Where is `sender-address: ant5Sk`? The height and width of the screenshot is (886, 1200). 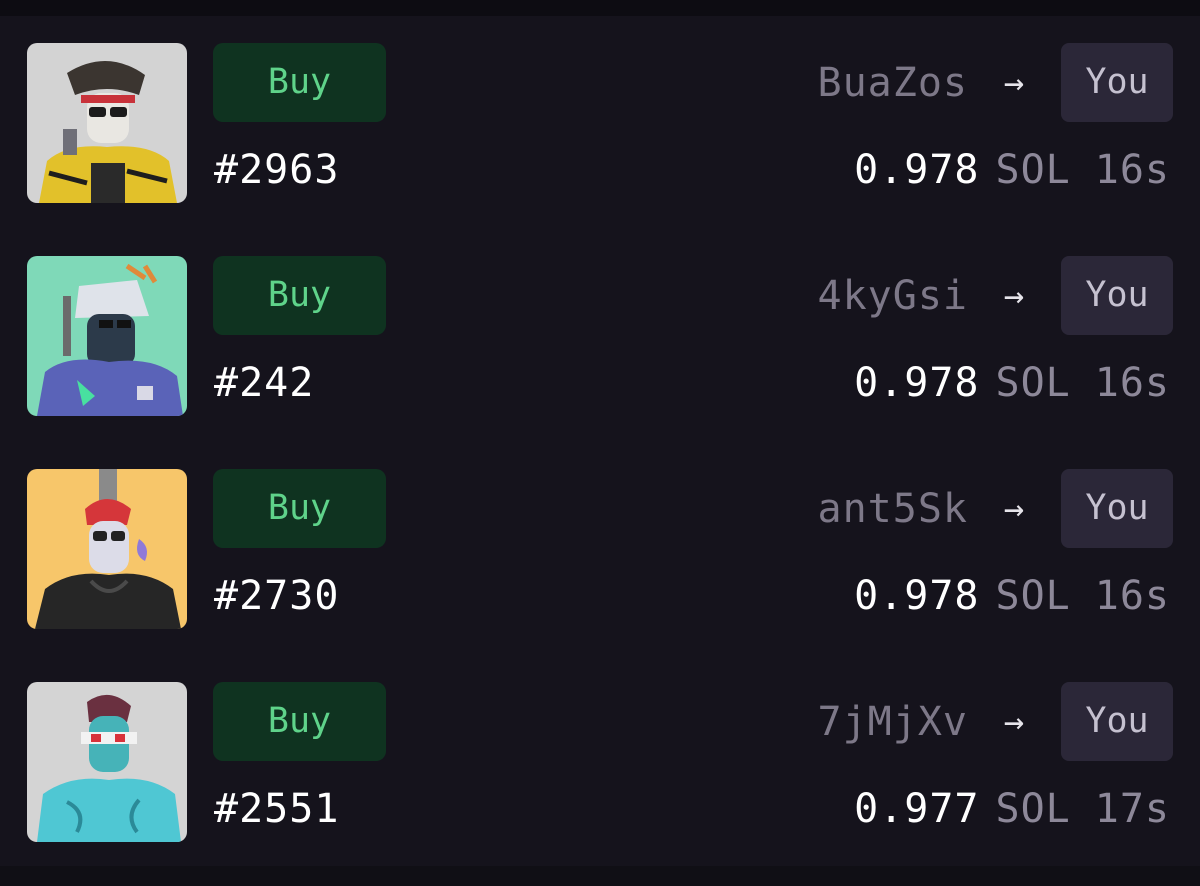 sender-address: ant5Sk is located at coordinates (893, 509).